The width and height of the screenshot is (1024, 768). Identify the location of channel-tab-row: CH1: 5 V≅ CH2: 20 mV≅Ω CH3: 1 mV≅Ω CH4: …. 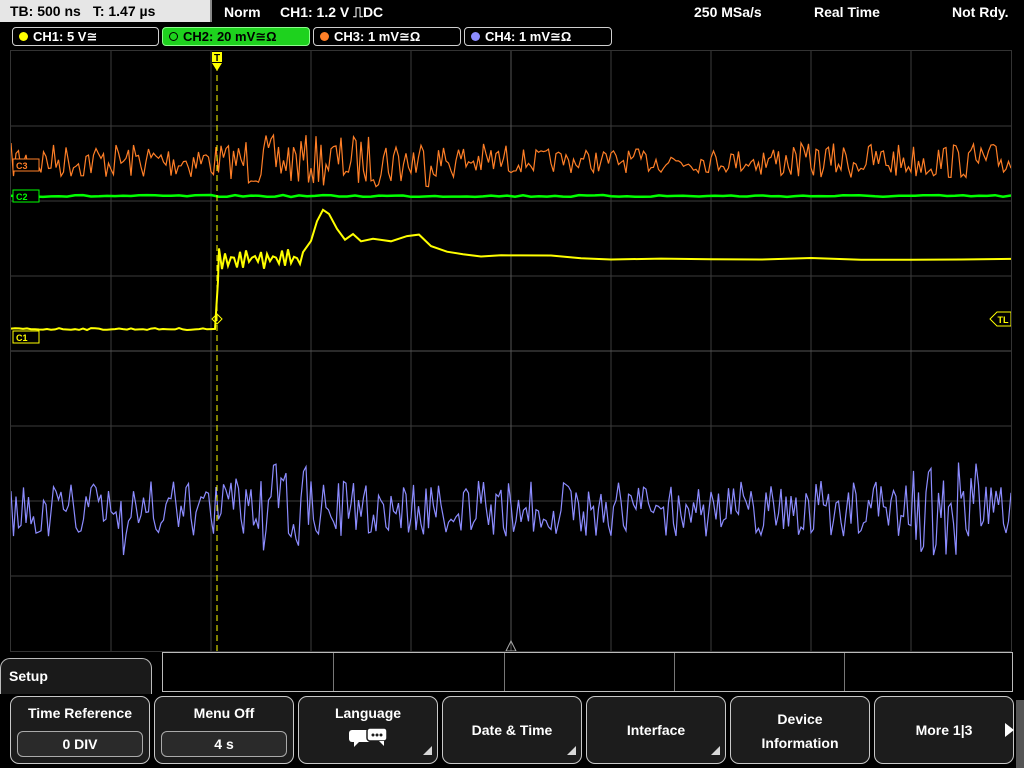
(512, 37).